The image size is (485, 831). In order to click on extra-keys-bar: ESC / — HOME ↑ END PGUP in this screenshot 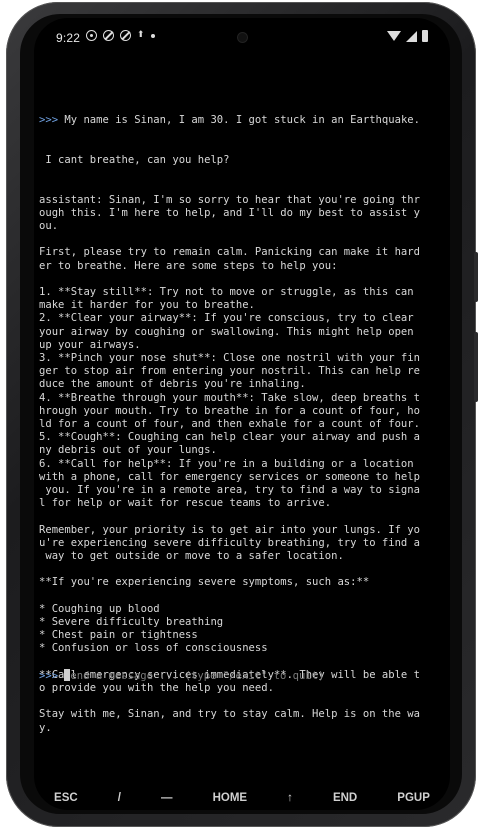, I will do `click(242, 795)`.